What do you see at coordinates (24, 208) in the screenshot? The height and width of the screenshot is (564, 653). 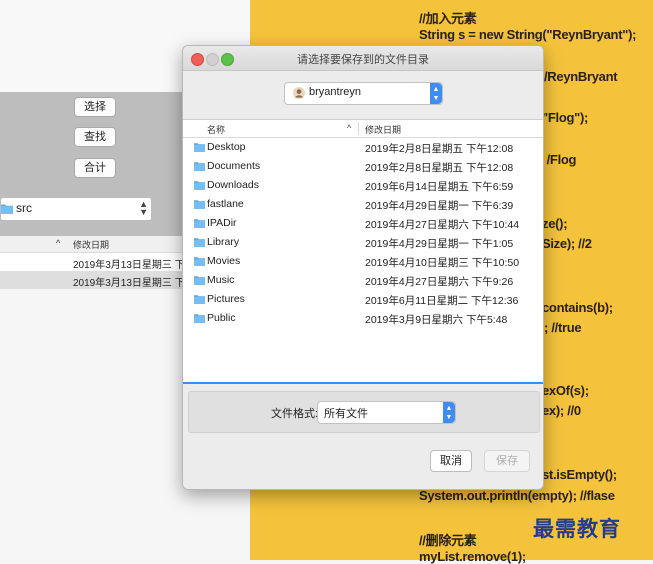 I see `folder-select-value: src` at bounding box center [24, 208].